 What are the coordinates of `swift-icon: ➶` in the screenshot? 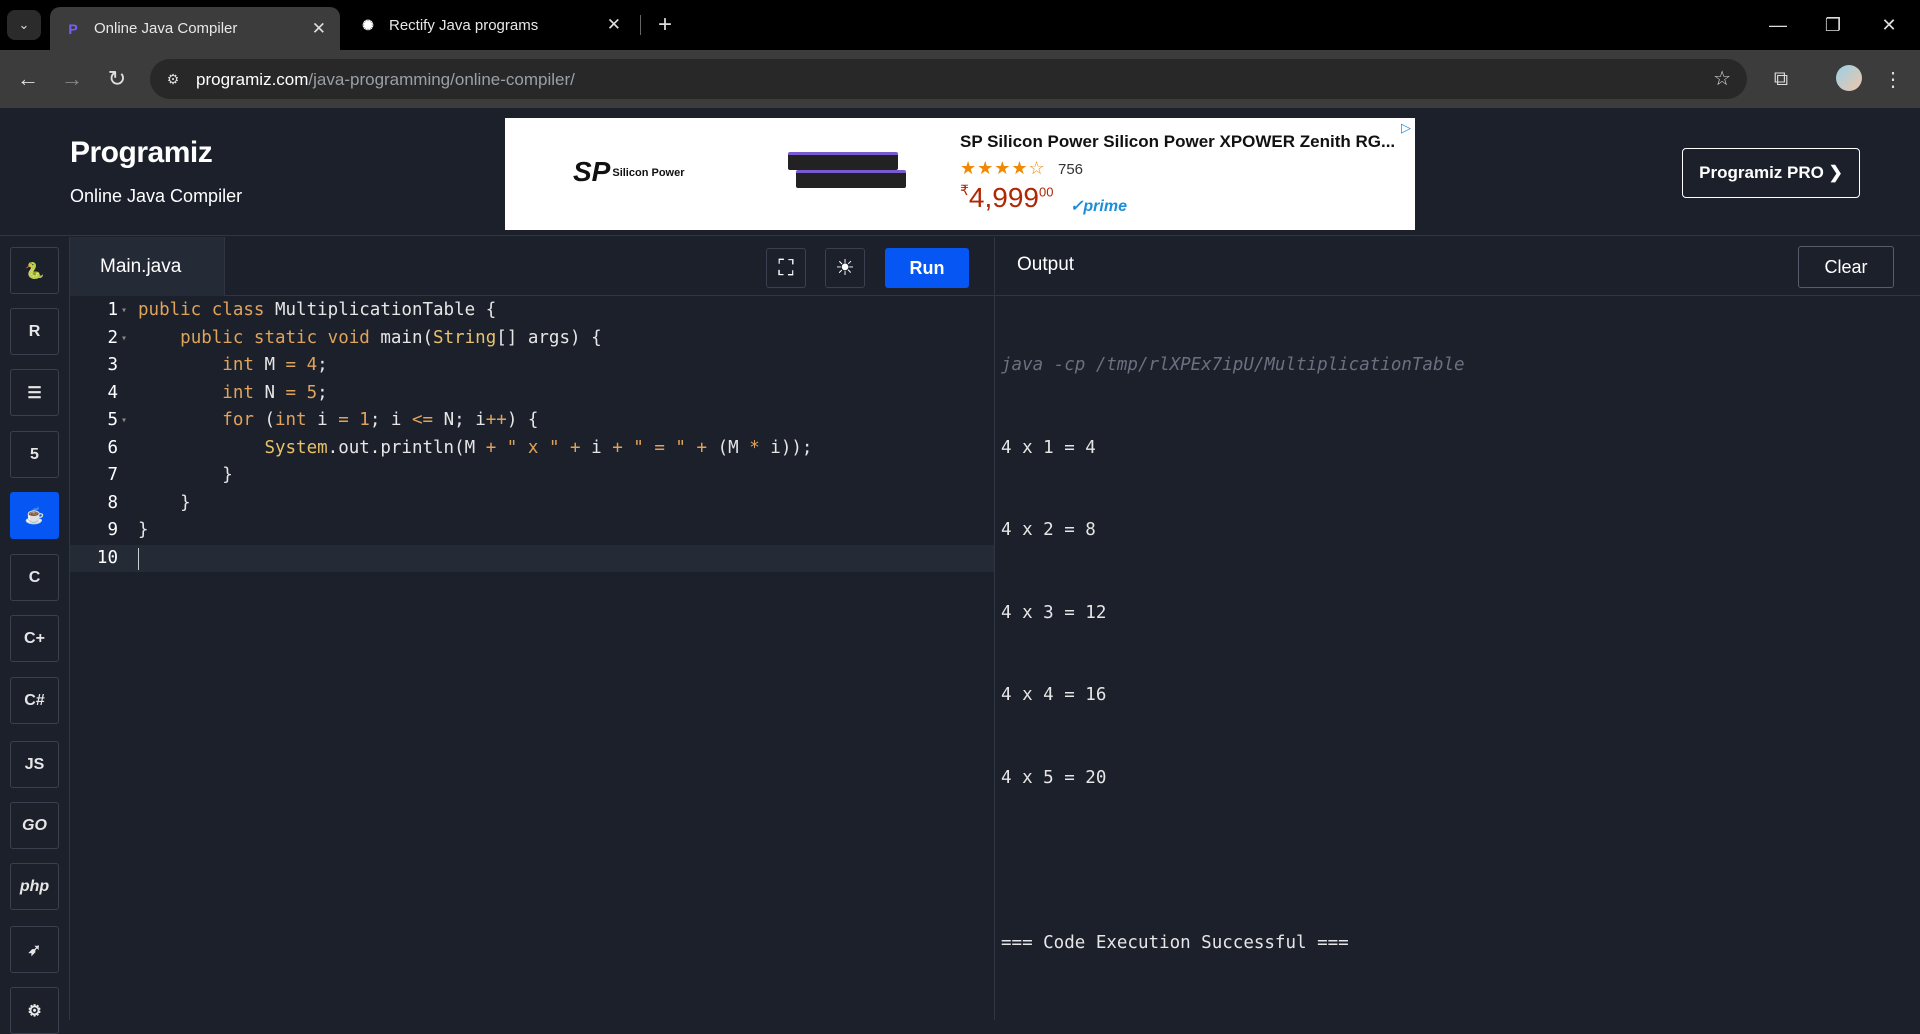 It's located at (34, 949).